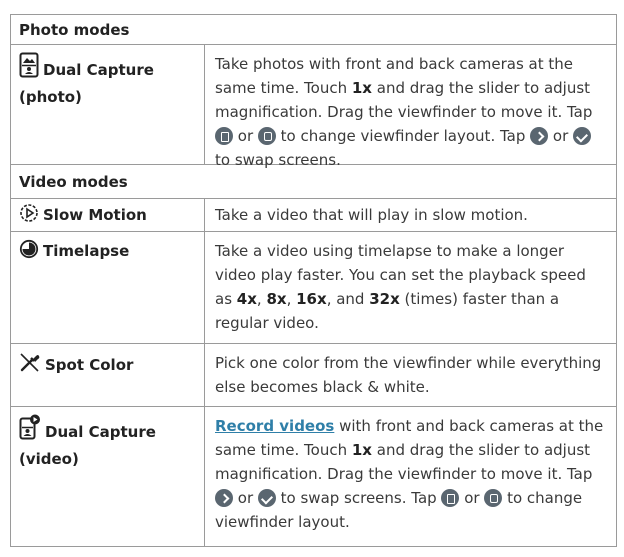 This screenshot has width=624, height=557. Describe the element at coordinates (29, 68) in the screenshot. I see `dual-capture-photo-icon` at that location.